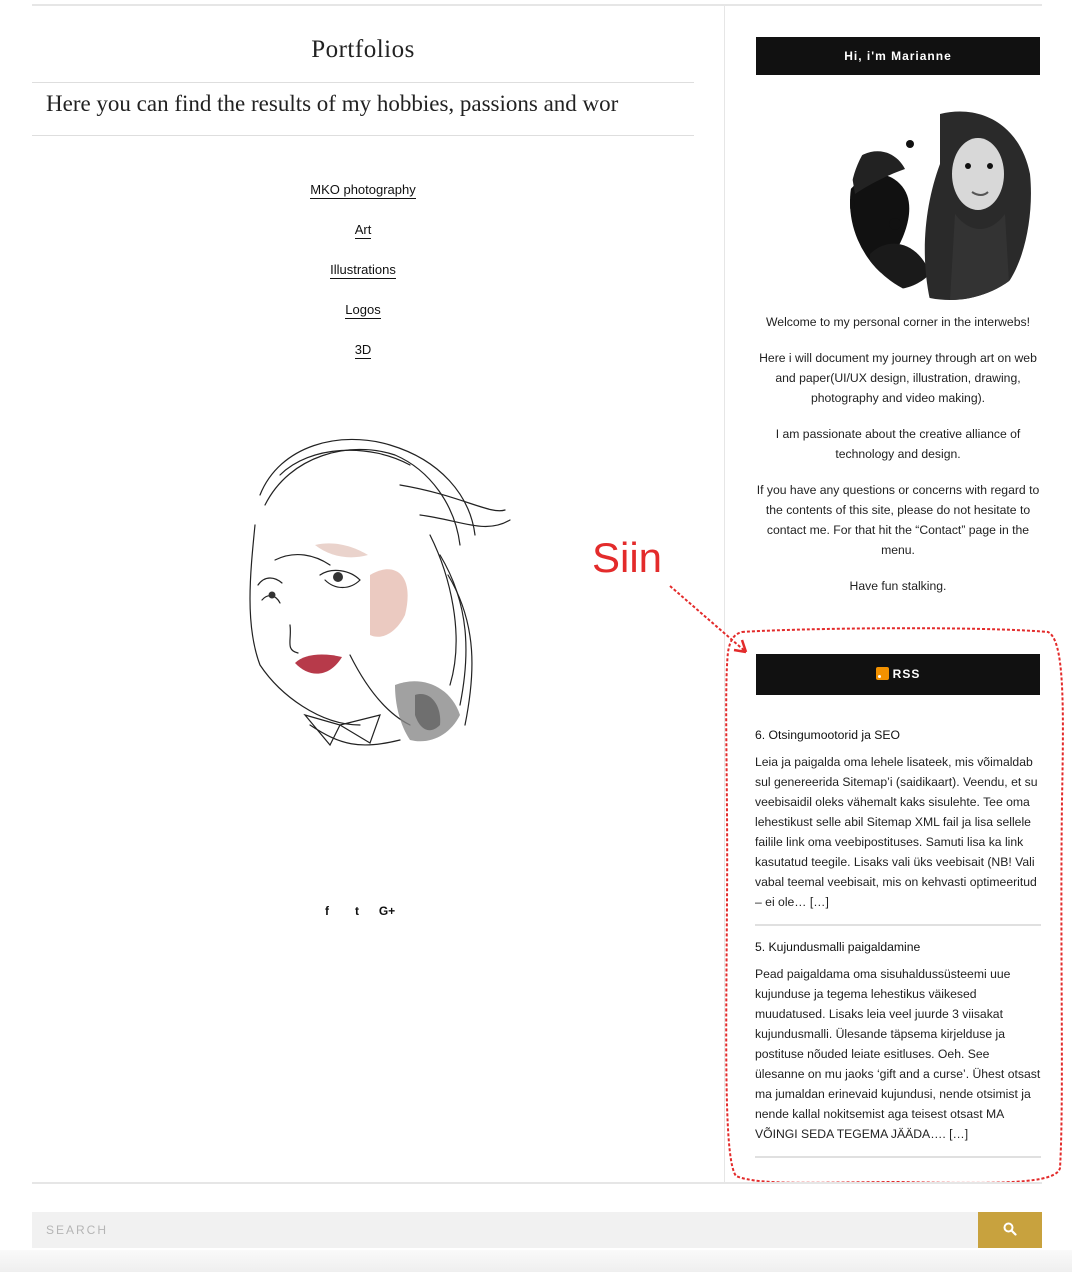 The image size is (1072, 1272). Describe the element at coordinates (327, 911) in the screenshot. I see `facebook-icon: f` at that location.